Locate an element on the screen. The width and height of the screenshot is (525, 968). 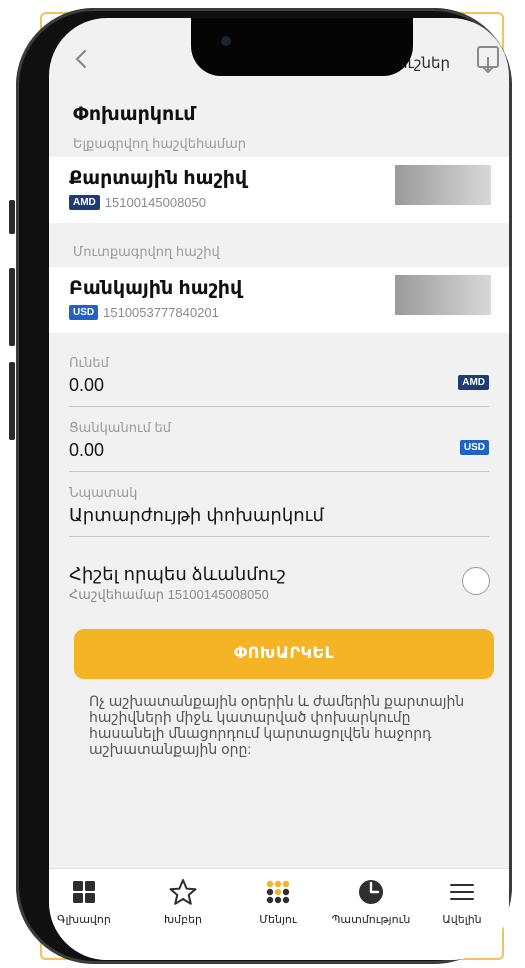
page-title: Փոխարկում is located at coordinates (134, 114).